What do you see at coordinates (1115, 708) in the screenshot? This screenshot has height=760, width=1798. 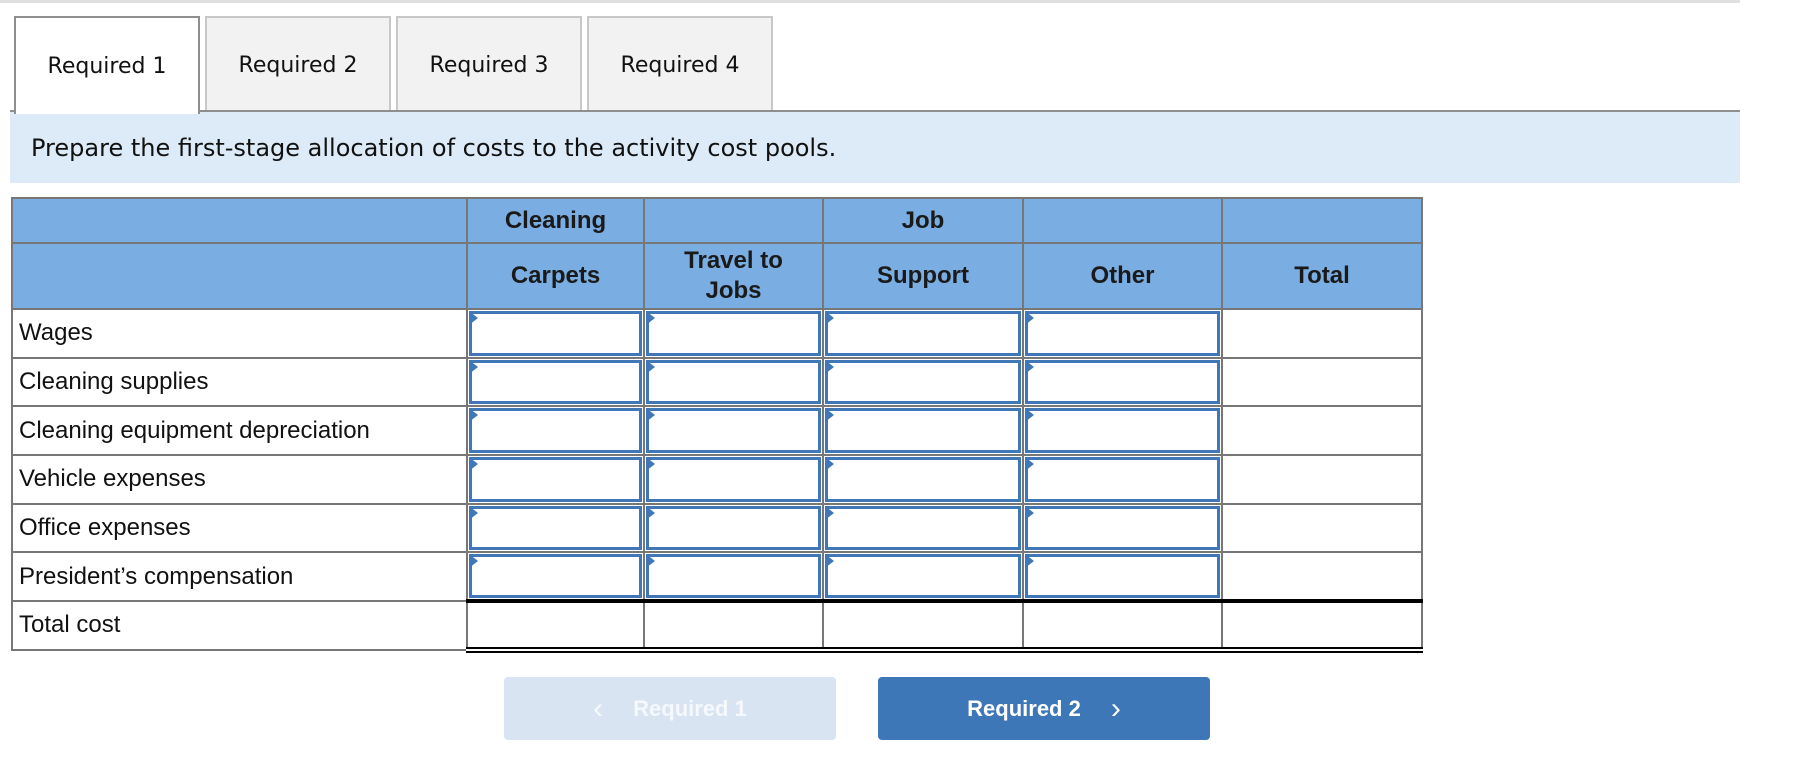 I see `chevron-right-icon: ›` at bounding box center [1115, 708].